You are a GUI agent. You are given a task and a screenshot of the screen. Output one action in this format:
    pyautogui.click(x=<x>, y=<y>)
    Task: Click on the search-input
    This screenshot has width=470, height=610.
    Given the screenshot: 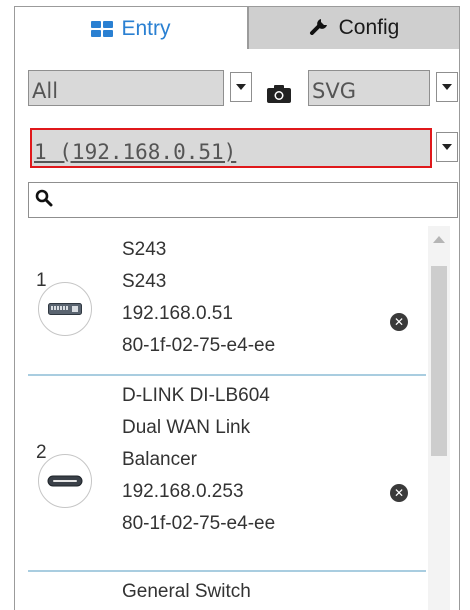 What is the action you would take?
    pyautogui.click(x=255, y=200)
    